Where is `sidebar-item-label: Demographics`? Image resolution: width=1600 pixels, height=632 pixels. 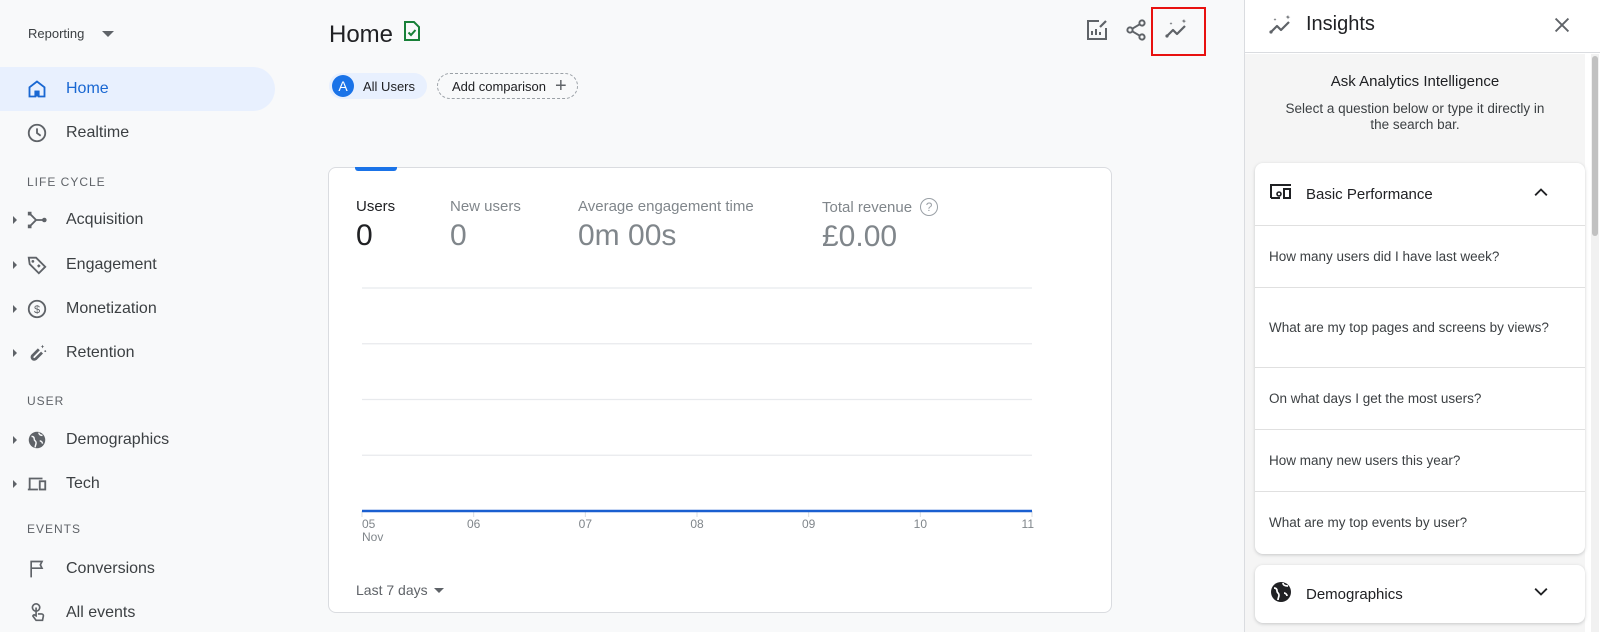 sidebar-item-label: Demographics is located at coordinates (118, 439).